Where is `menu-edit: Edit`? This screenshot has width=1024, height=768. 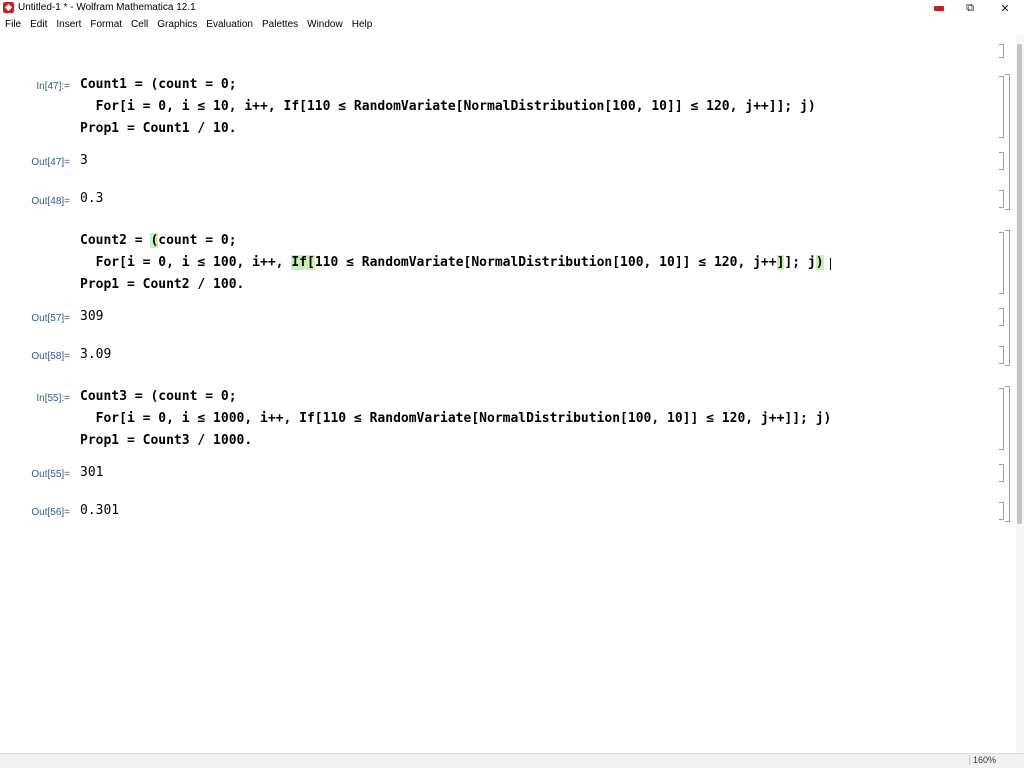 menu-edit: Edit is located at coordinates (38, 25).